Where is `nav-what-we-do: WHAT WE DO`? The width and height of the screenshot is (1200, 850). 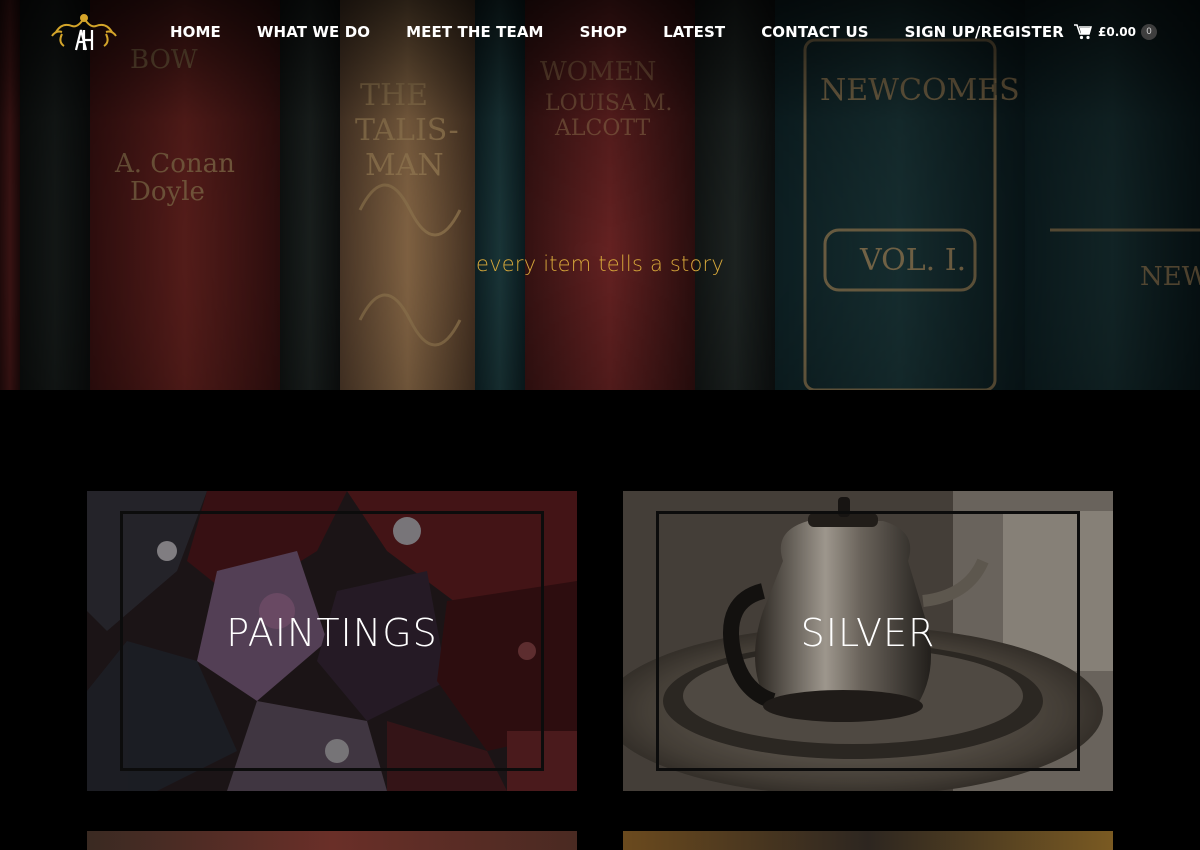
nav-what-we-do: WHAT WE DO is located at coordinates (313, 32).